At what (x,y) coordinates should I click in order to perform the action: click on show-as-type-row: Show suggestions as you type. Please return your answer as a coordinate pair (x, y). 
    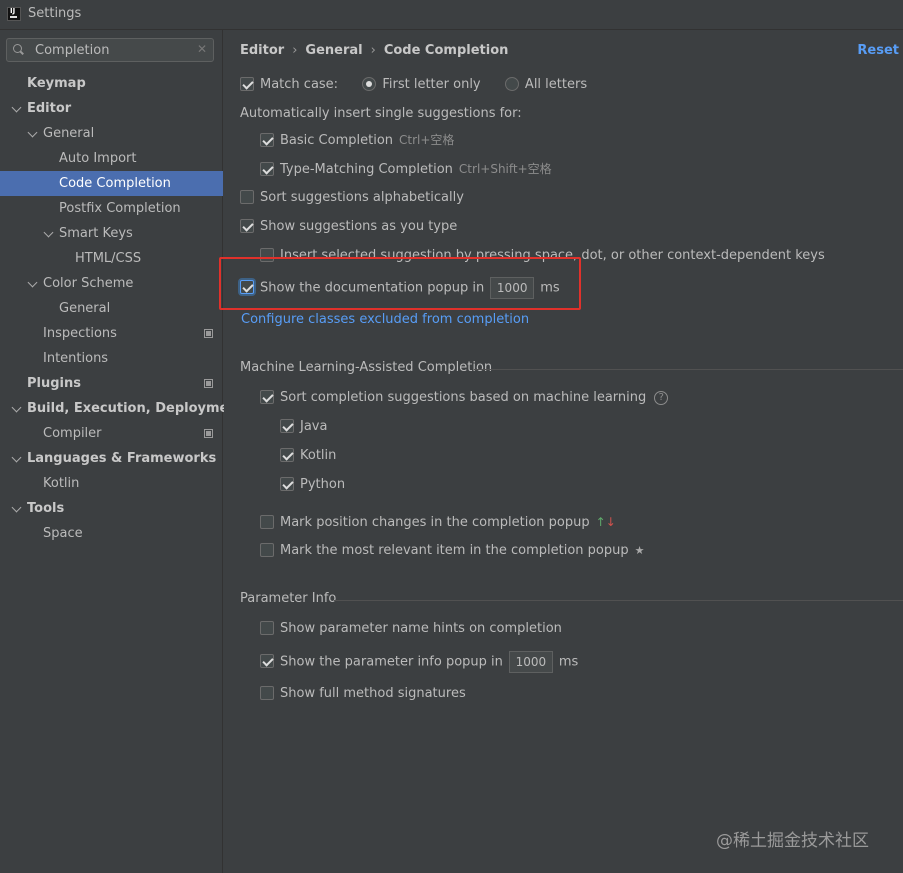
    Looking at the image, I should click on (348, 227).